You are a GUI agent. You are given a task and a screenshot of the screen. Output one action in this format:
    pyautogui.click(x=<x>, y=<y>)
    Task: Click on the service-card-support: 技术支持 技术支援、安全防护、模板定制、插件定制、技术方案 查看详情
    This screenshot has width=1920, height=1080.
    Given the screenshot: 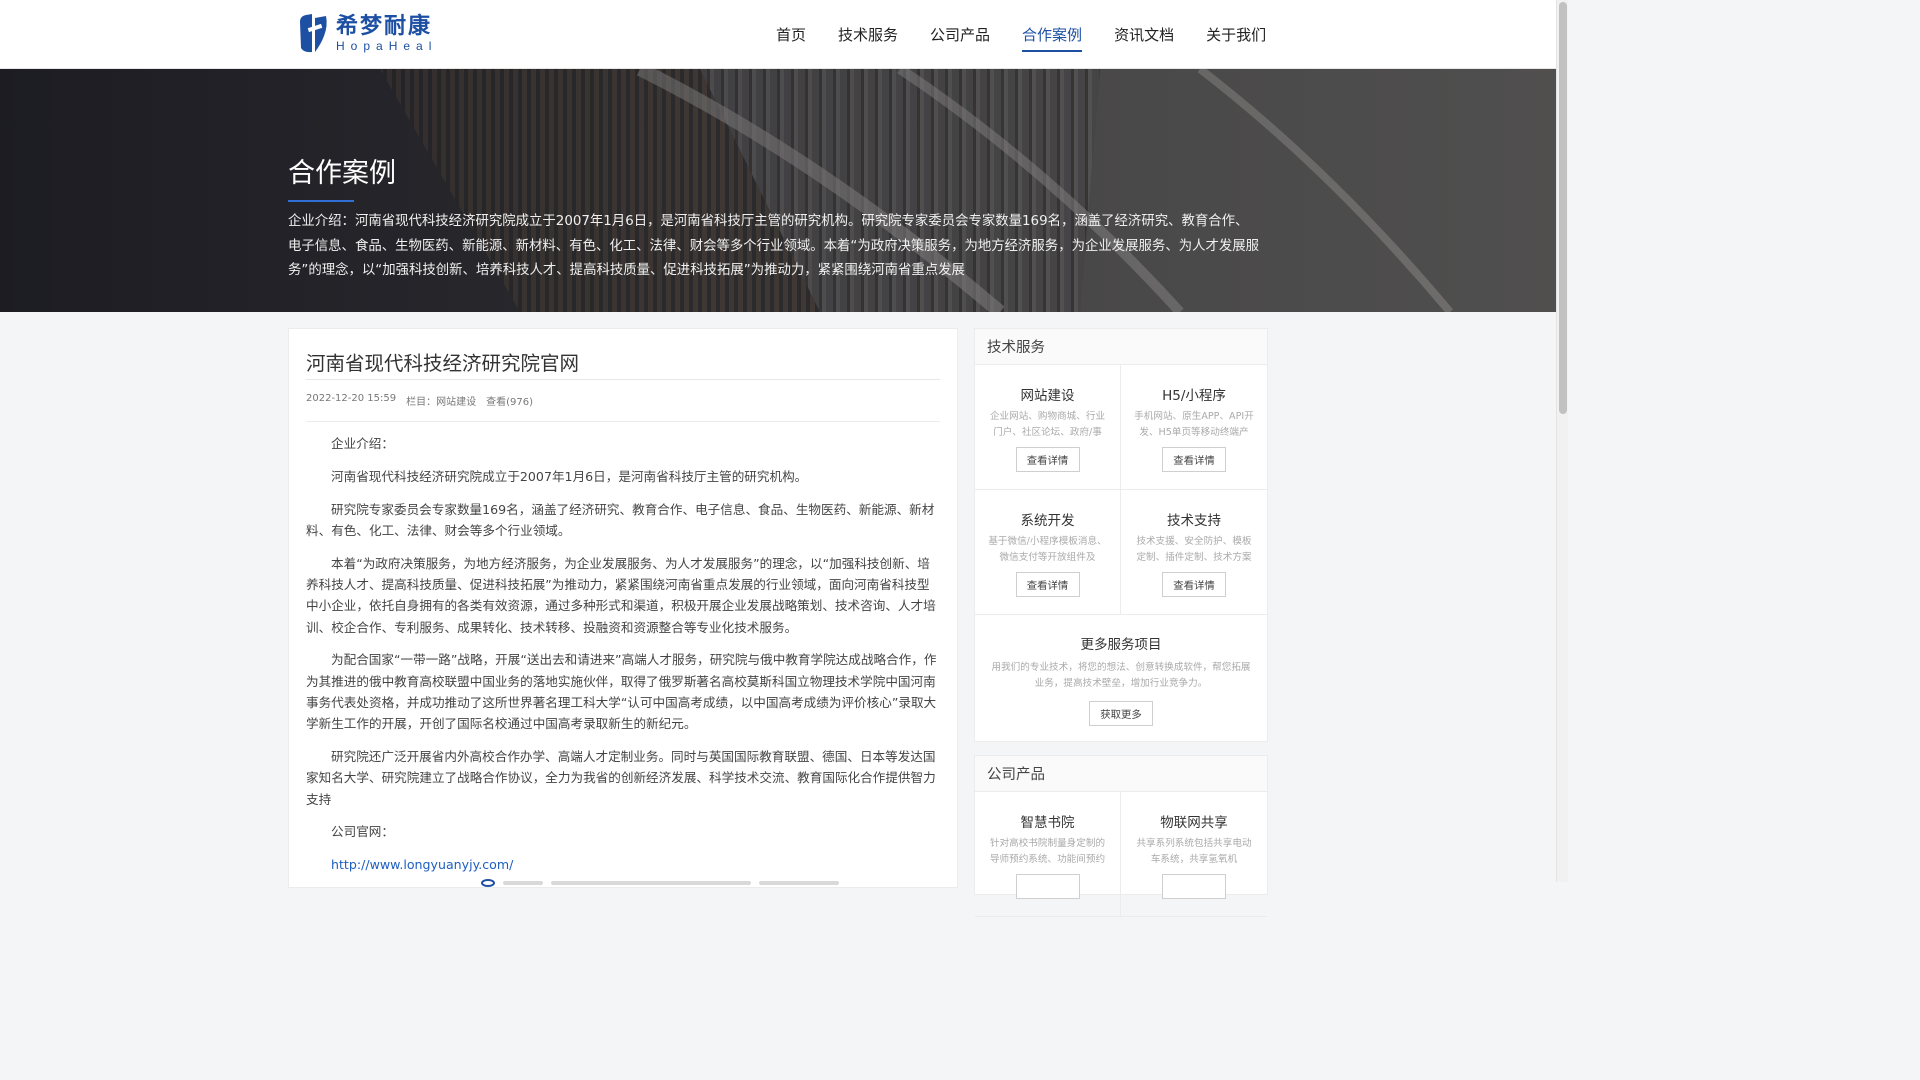 What is the action you would take?
    pyautogui.click(x=1194, y=552)
    